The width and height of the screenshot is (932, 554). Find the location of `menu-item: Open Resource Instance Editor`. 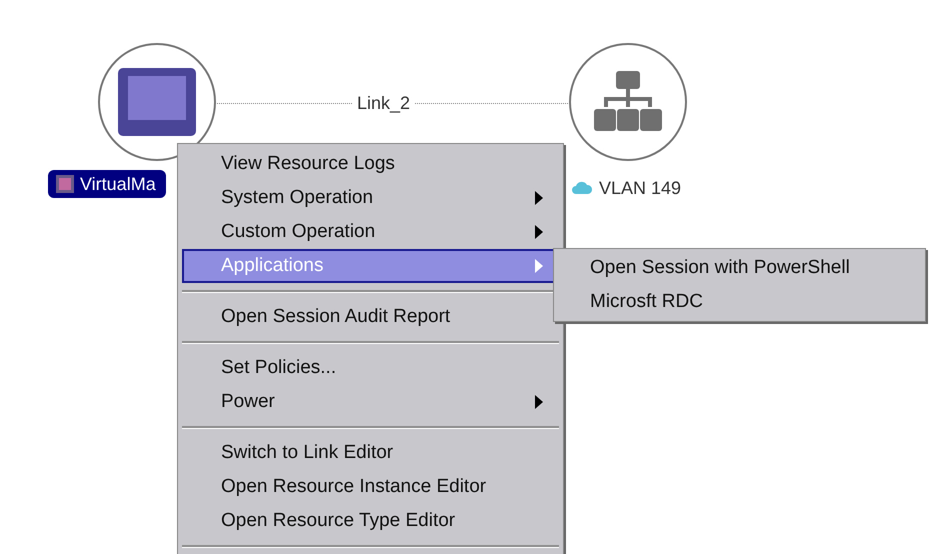

menu-item: Open Resource Instance Editor is located at coordinates (370, 487).